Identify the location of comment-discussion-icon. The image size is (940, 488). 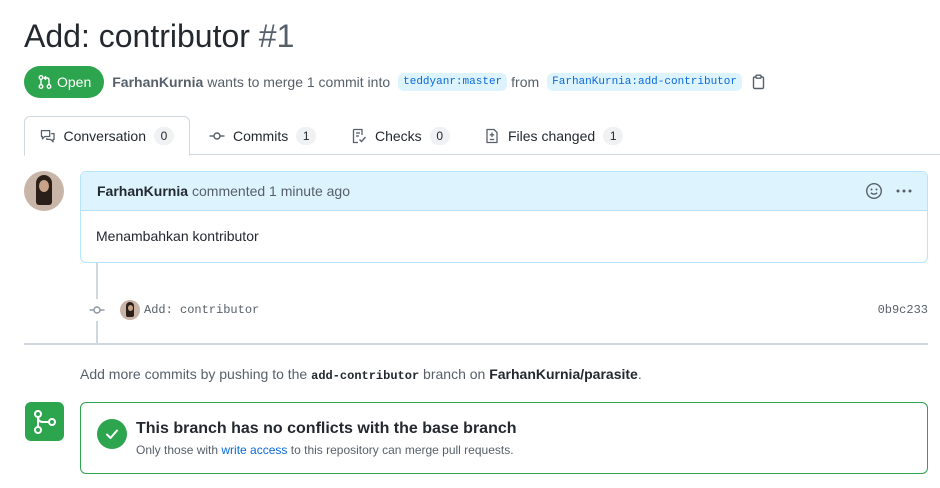
(47, 136).